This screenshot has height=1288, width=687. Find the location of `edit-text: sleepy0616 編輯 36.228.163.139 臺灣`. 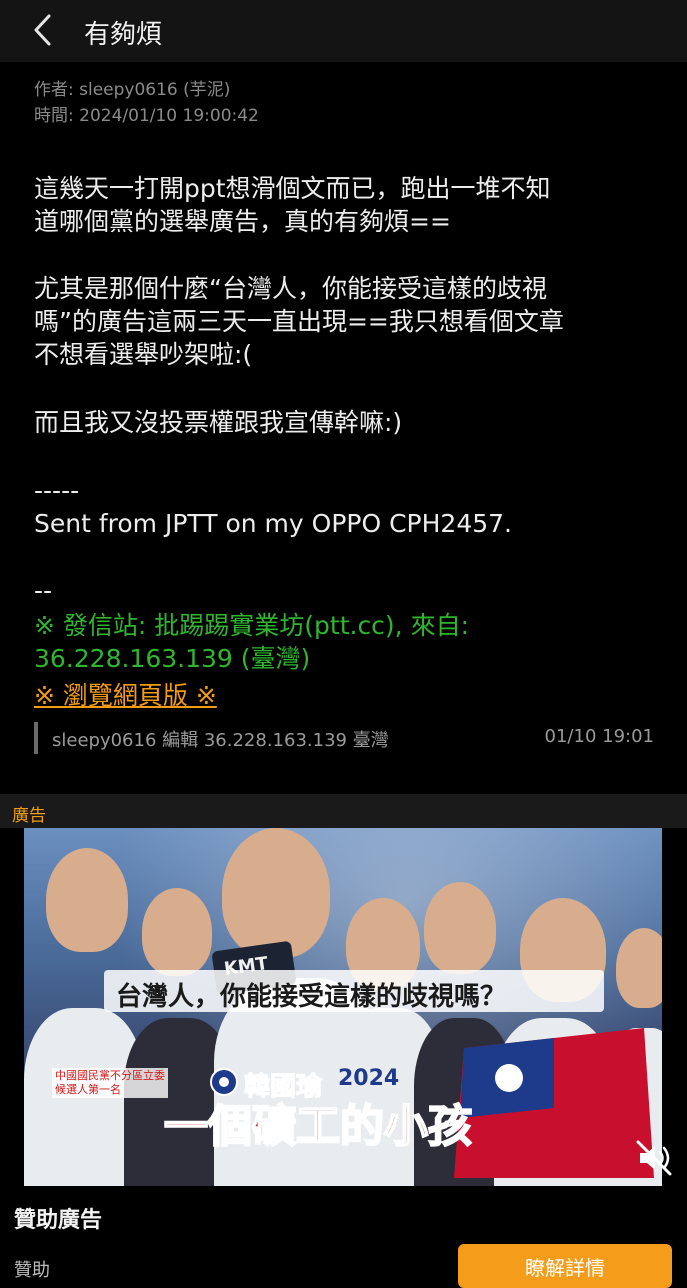

edit-text: sleepy0616 編輯 36.228.163.139 臺灣 is located at coordinates (220, 740).